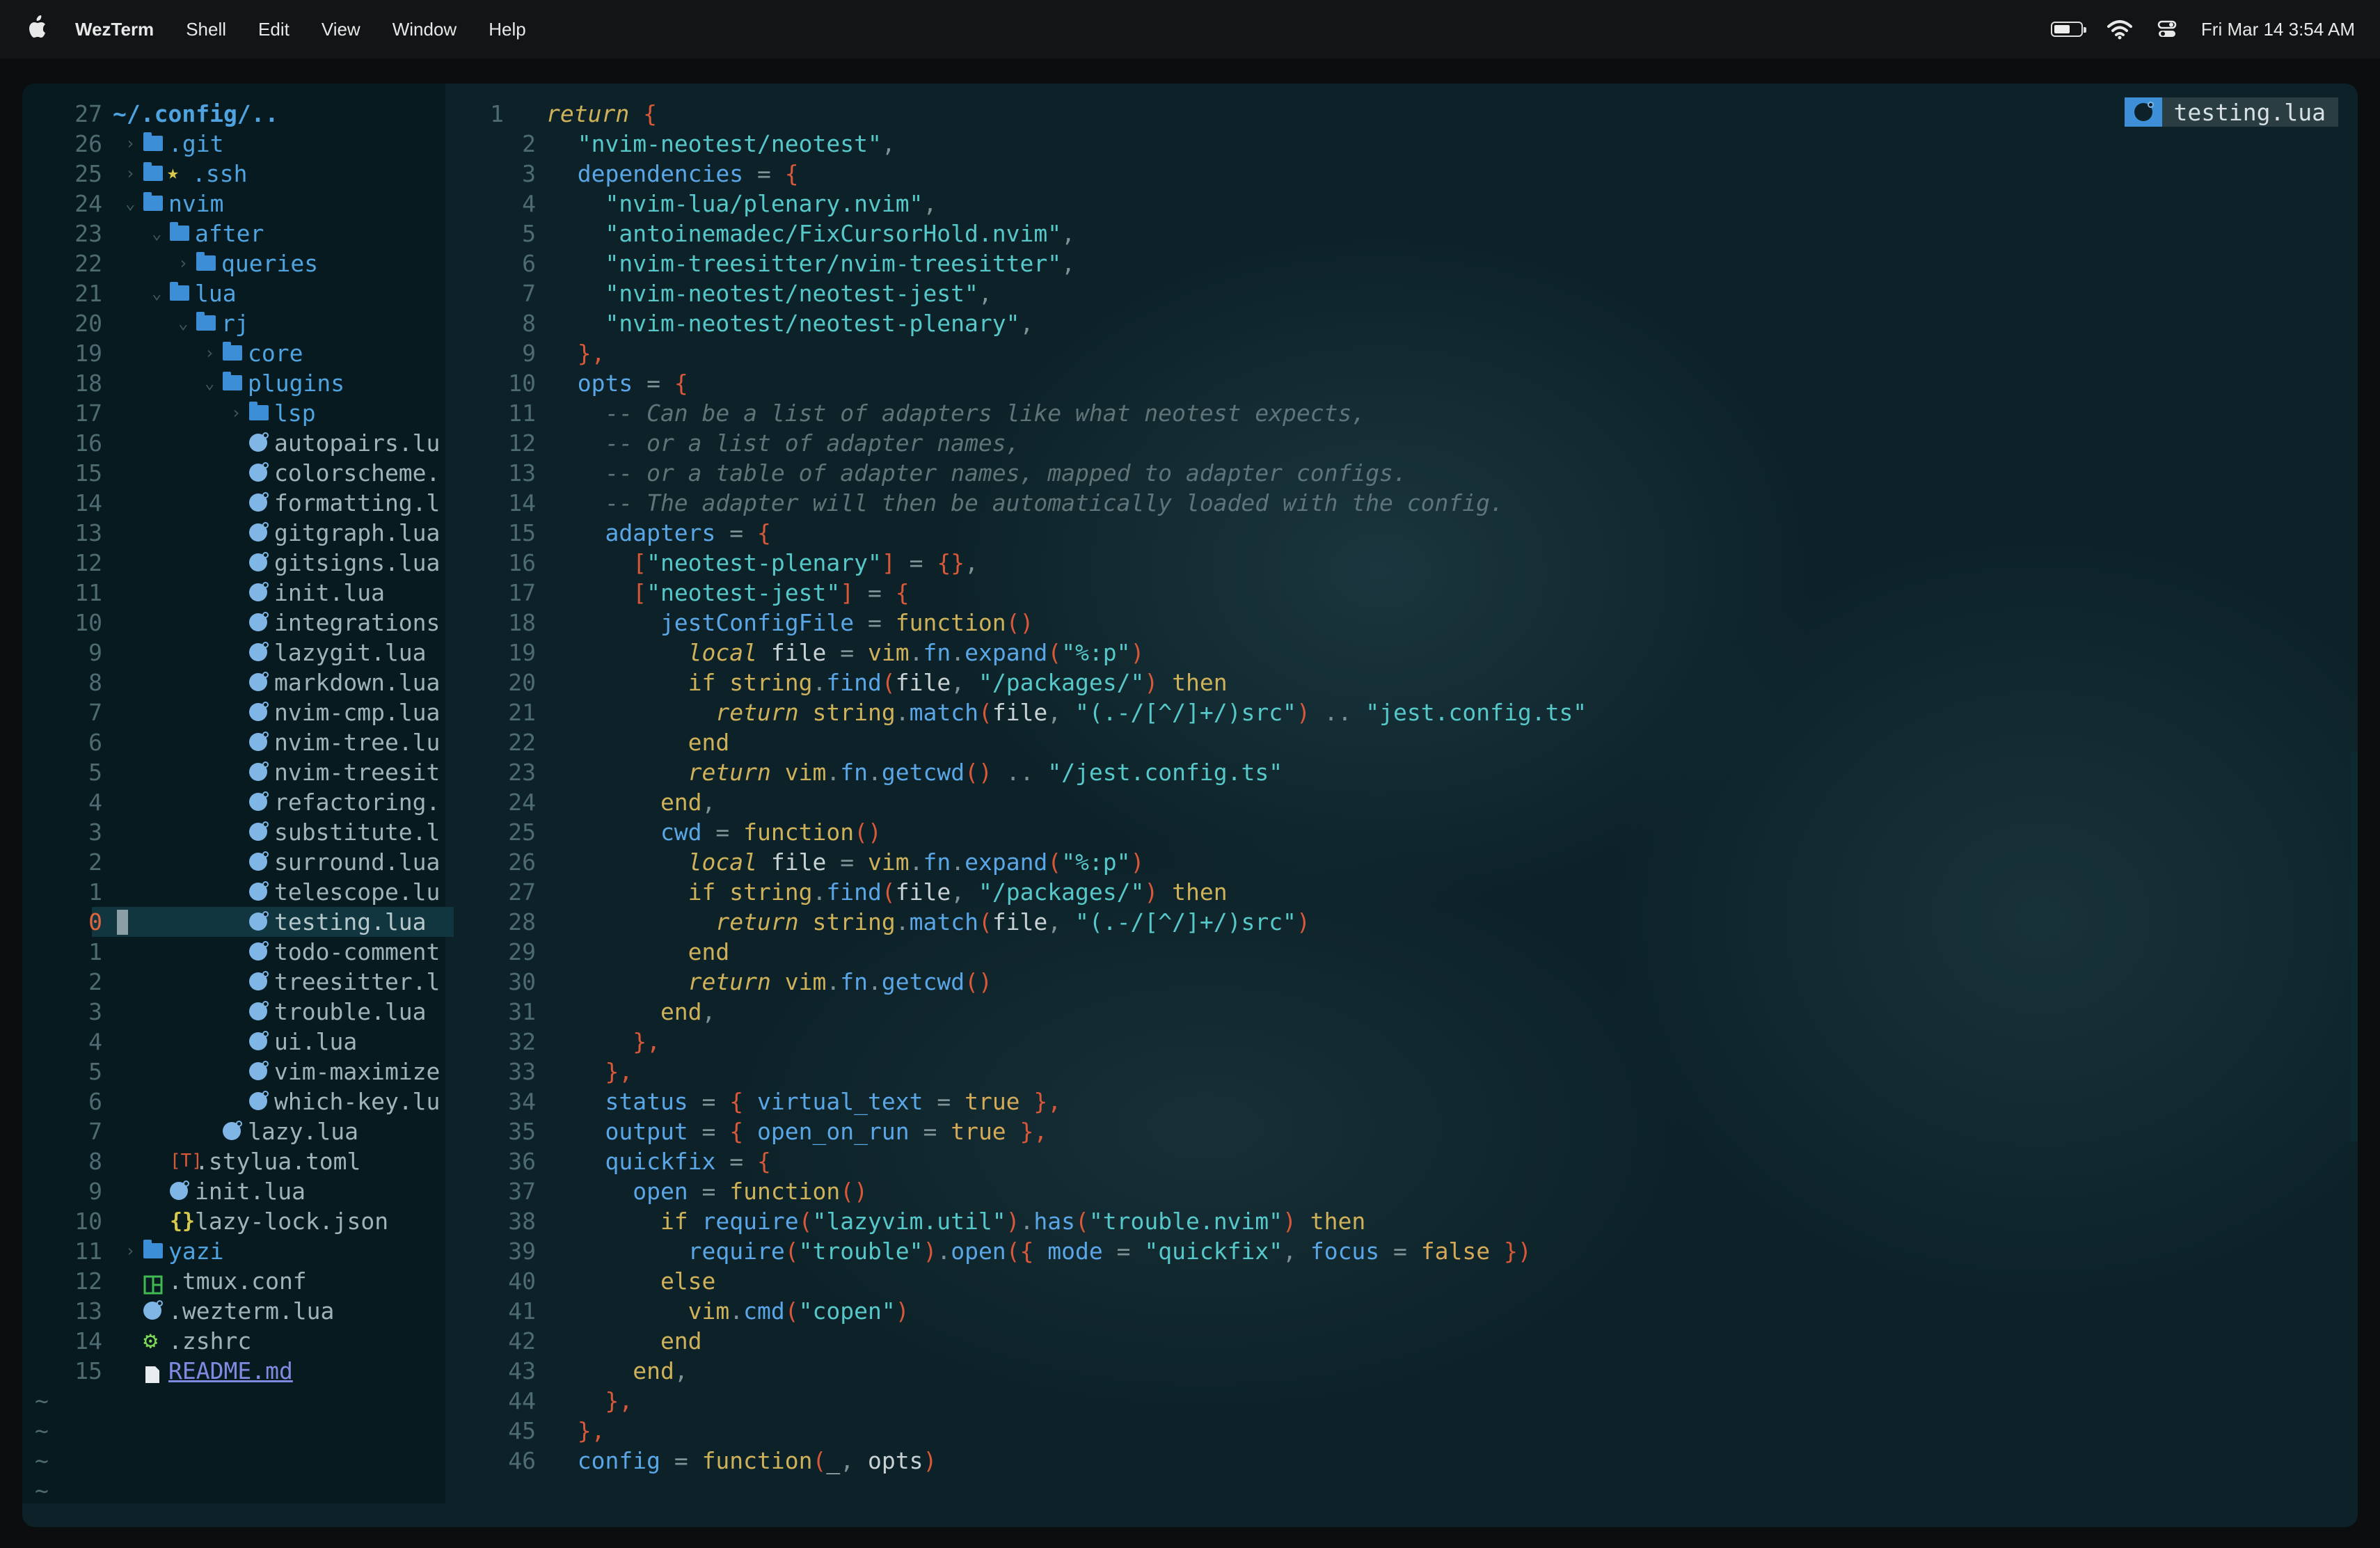 This screenshot has height=1548, width=2380. I want to click on code-line: 37 open = function(), so click(1384, 1191).